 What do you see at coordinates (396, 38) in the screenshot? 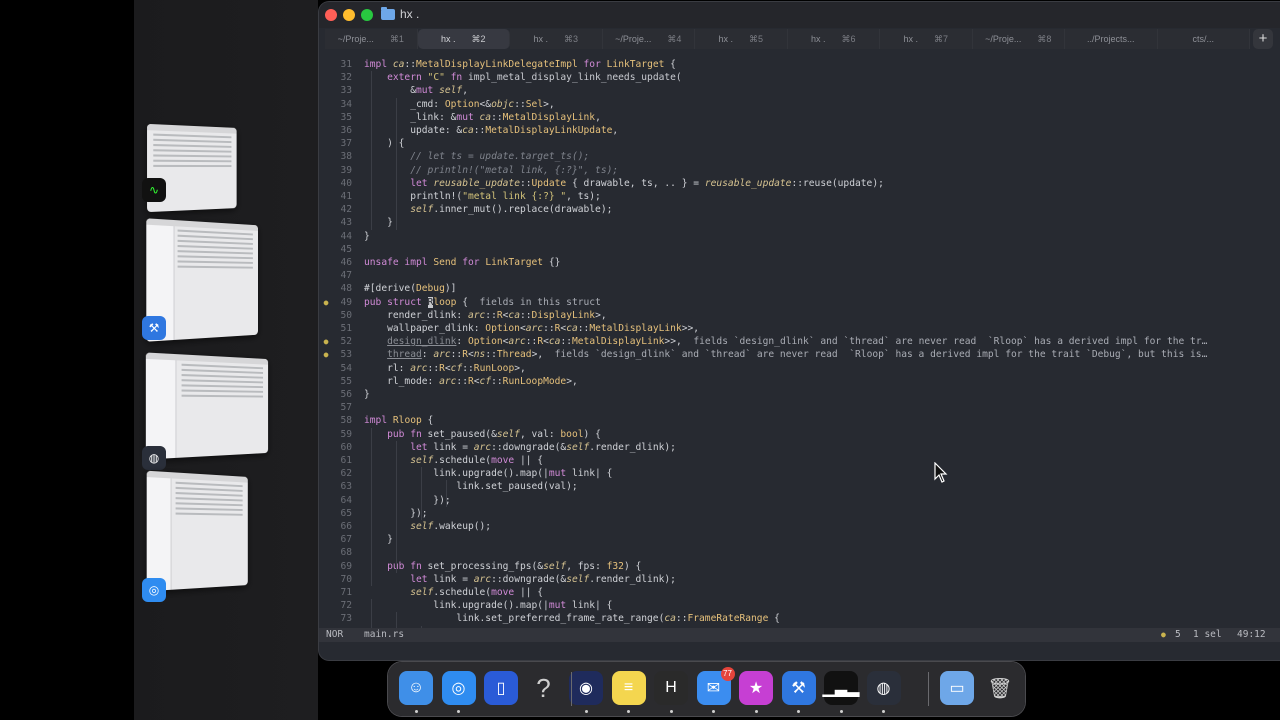
I see `tab-shortcut: ⌘1` at bounding box center [396, 38].